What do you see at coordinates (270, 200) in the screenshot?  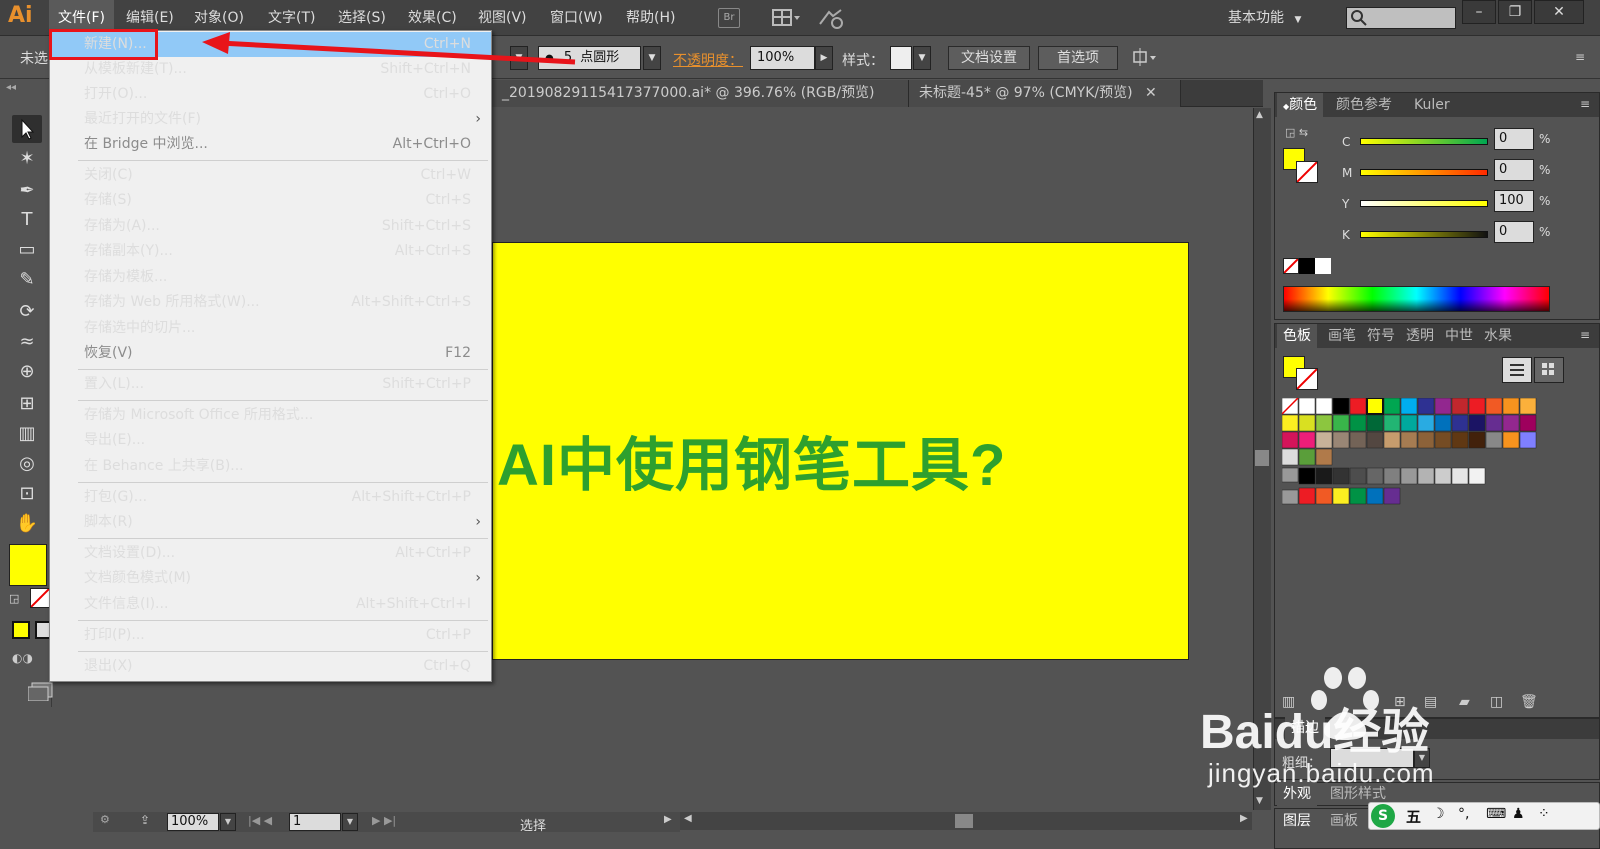 I see `menu-item-save: 存储(S) Ctrl+S` at bounding box center [270, 200].